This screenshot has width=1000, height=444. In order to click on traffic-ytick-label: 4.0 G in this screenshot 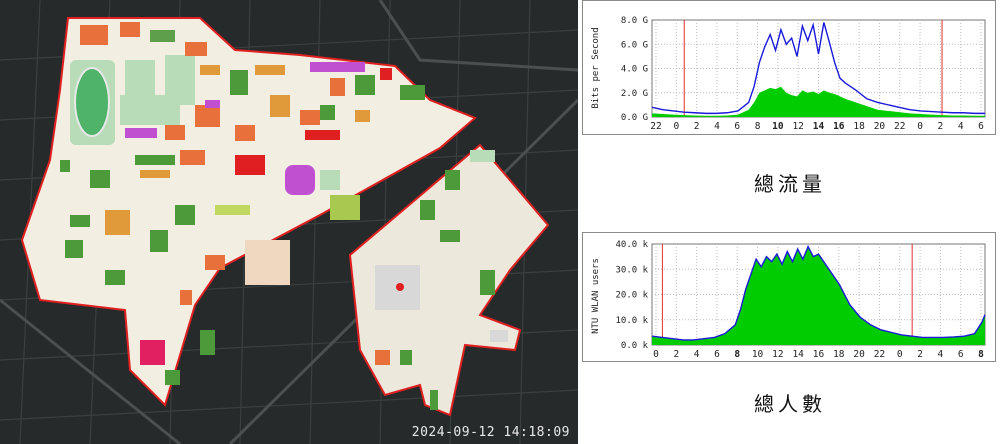, I will do `click(634, 70)`.